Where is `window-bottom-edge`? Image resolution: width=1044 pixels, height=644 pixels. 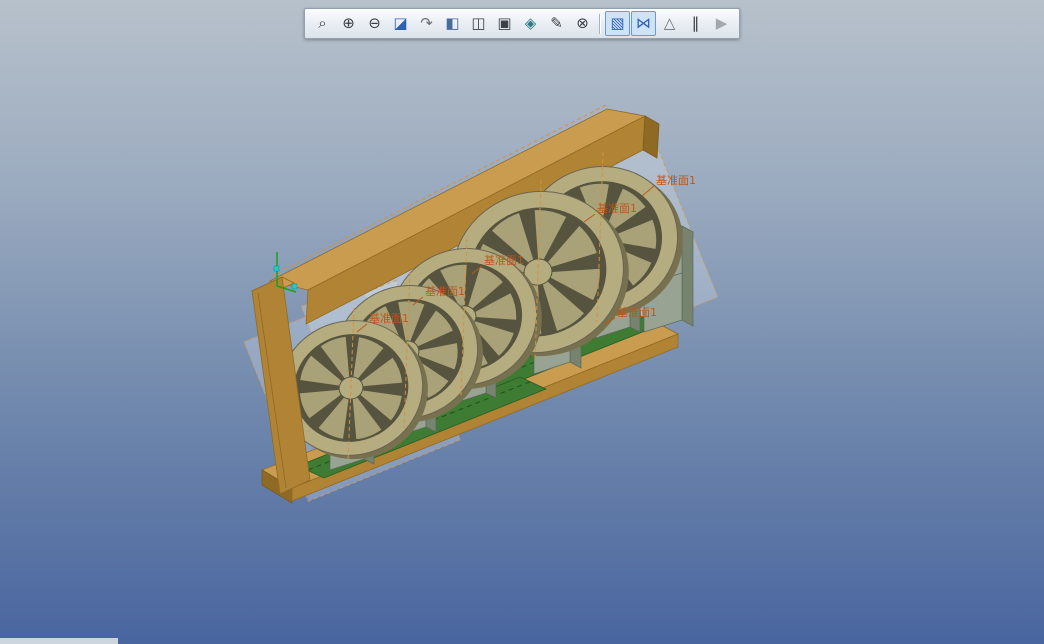 window-bottom-edge is located at coordinates (59, 641).